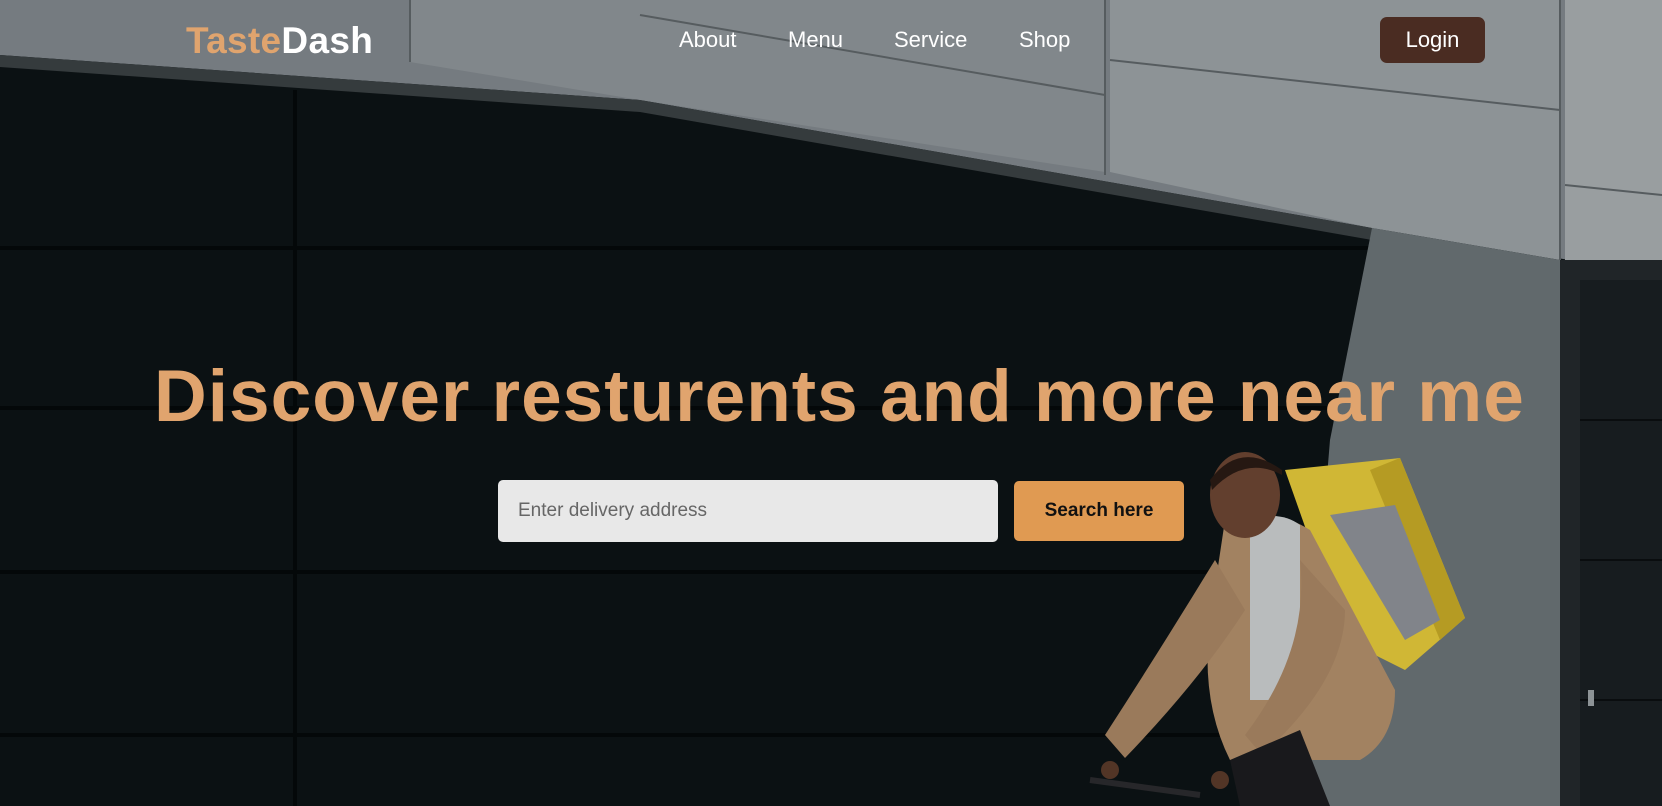 The height and width of the screenshot is (806, 1662). Describe the element at coordinates (1099, 511) in the screenshot. I see `search-button: Search here` at that location.